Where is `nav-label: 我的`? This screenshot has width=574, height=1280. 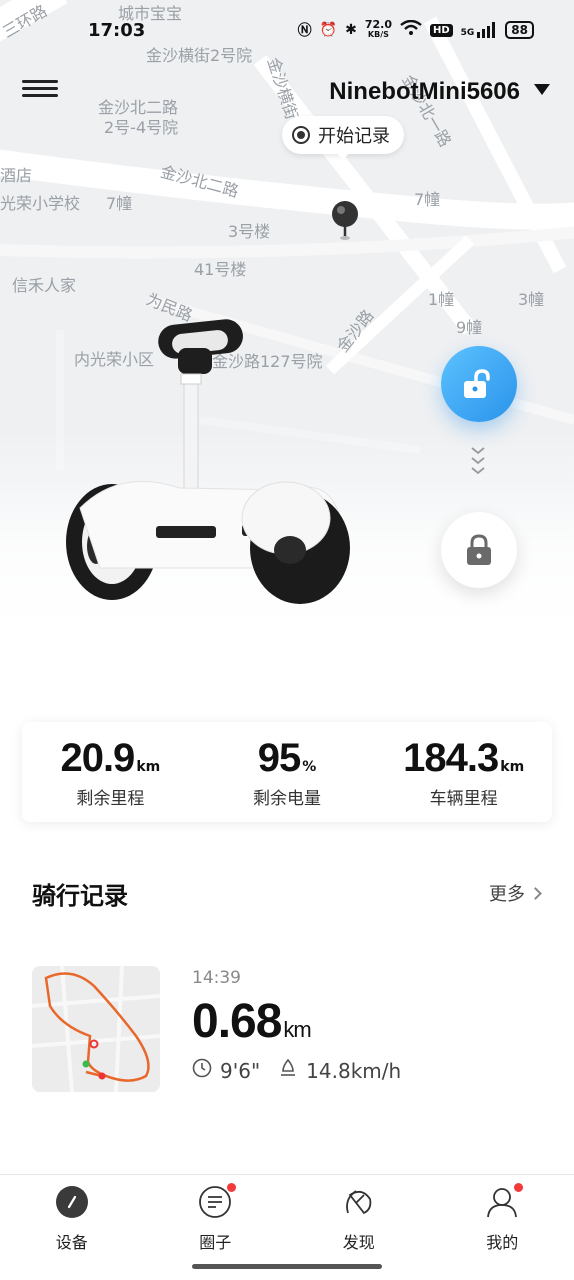 nav-label: 我的 is located at coordinates (502, 1242).